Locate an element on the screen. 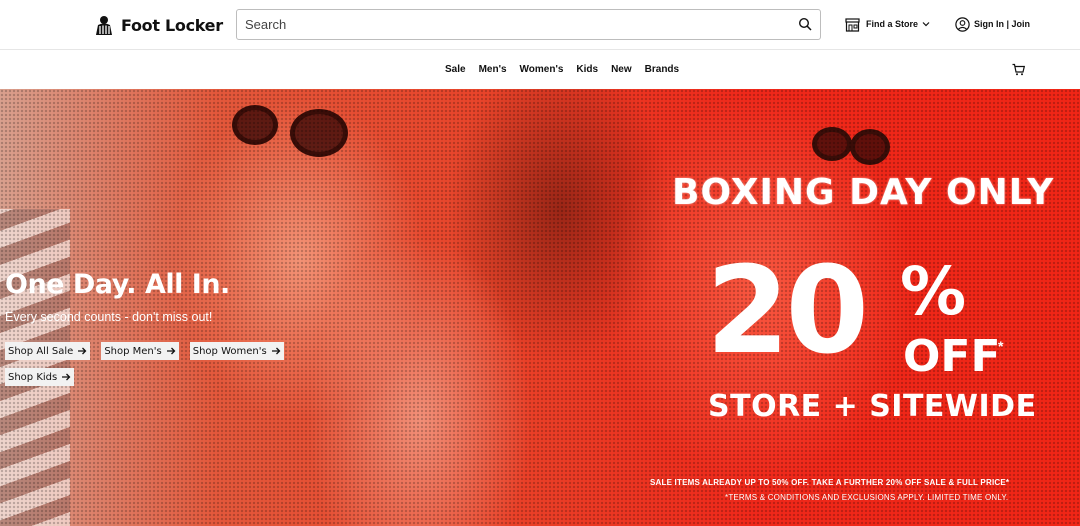  top-header: Foot Locker Find a Store Sign In | Join is located at coordinates (540, 25).